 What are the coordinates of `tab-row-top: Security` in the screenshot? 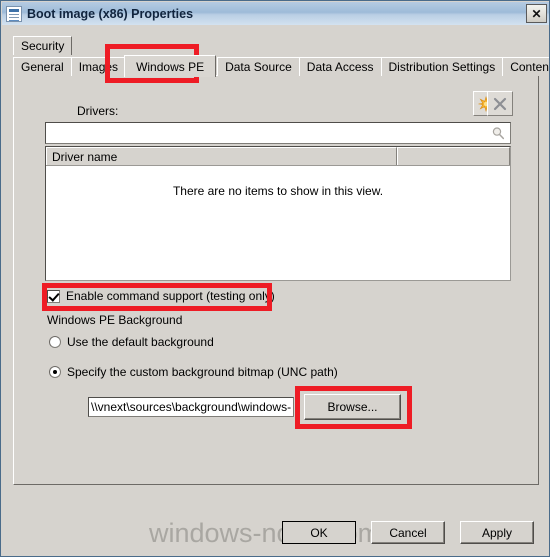 It's located at (277, 45).